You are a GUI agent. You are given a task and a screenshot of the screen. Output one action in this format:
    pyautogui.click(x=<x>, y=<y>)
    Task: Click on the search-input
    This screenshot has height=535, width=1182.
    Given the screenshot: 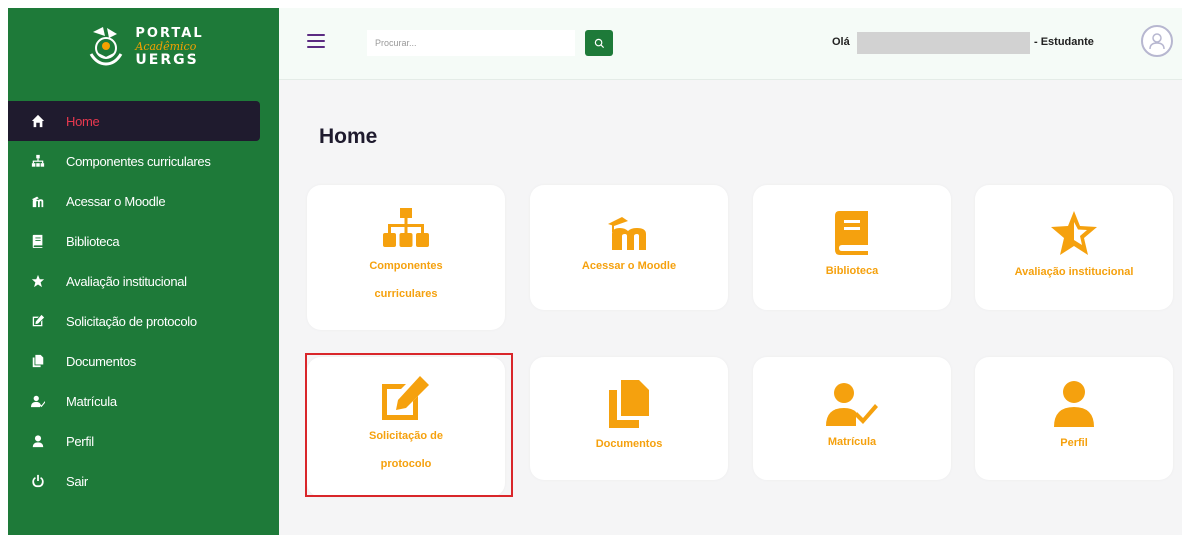 What is the action you would take?
    pyautogui.click(x=471, y=43)
    